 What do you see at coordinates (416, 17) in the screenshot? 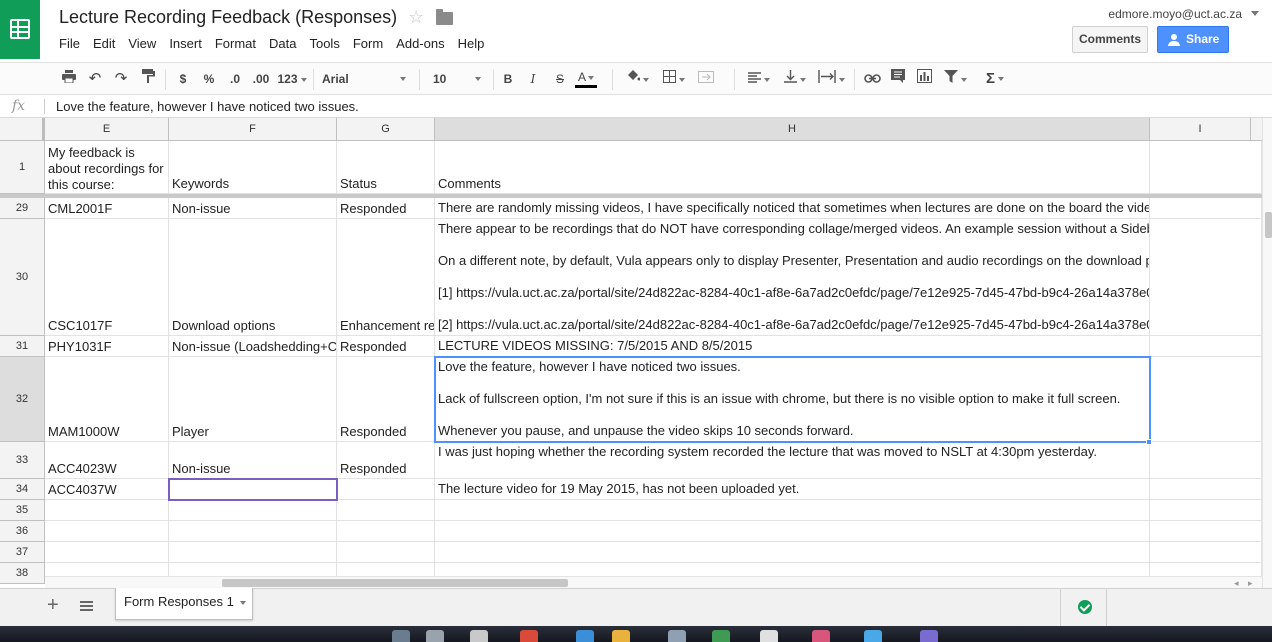
I see `star-icon: ☆` at bounding box center [416, 17].